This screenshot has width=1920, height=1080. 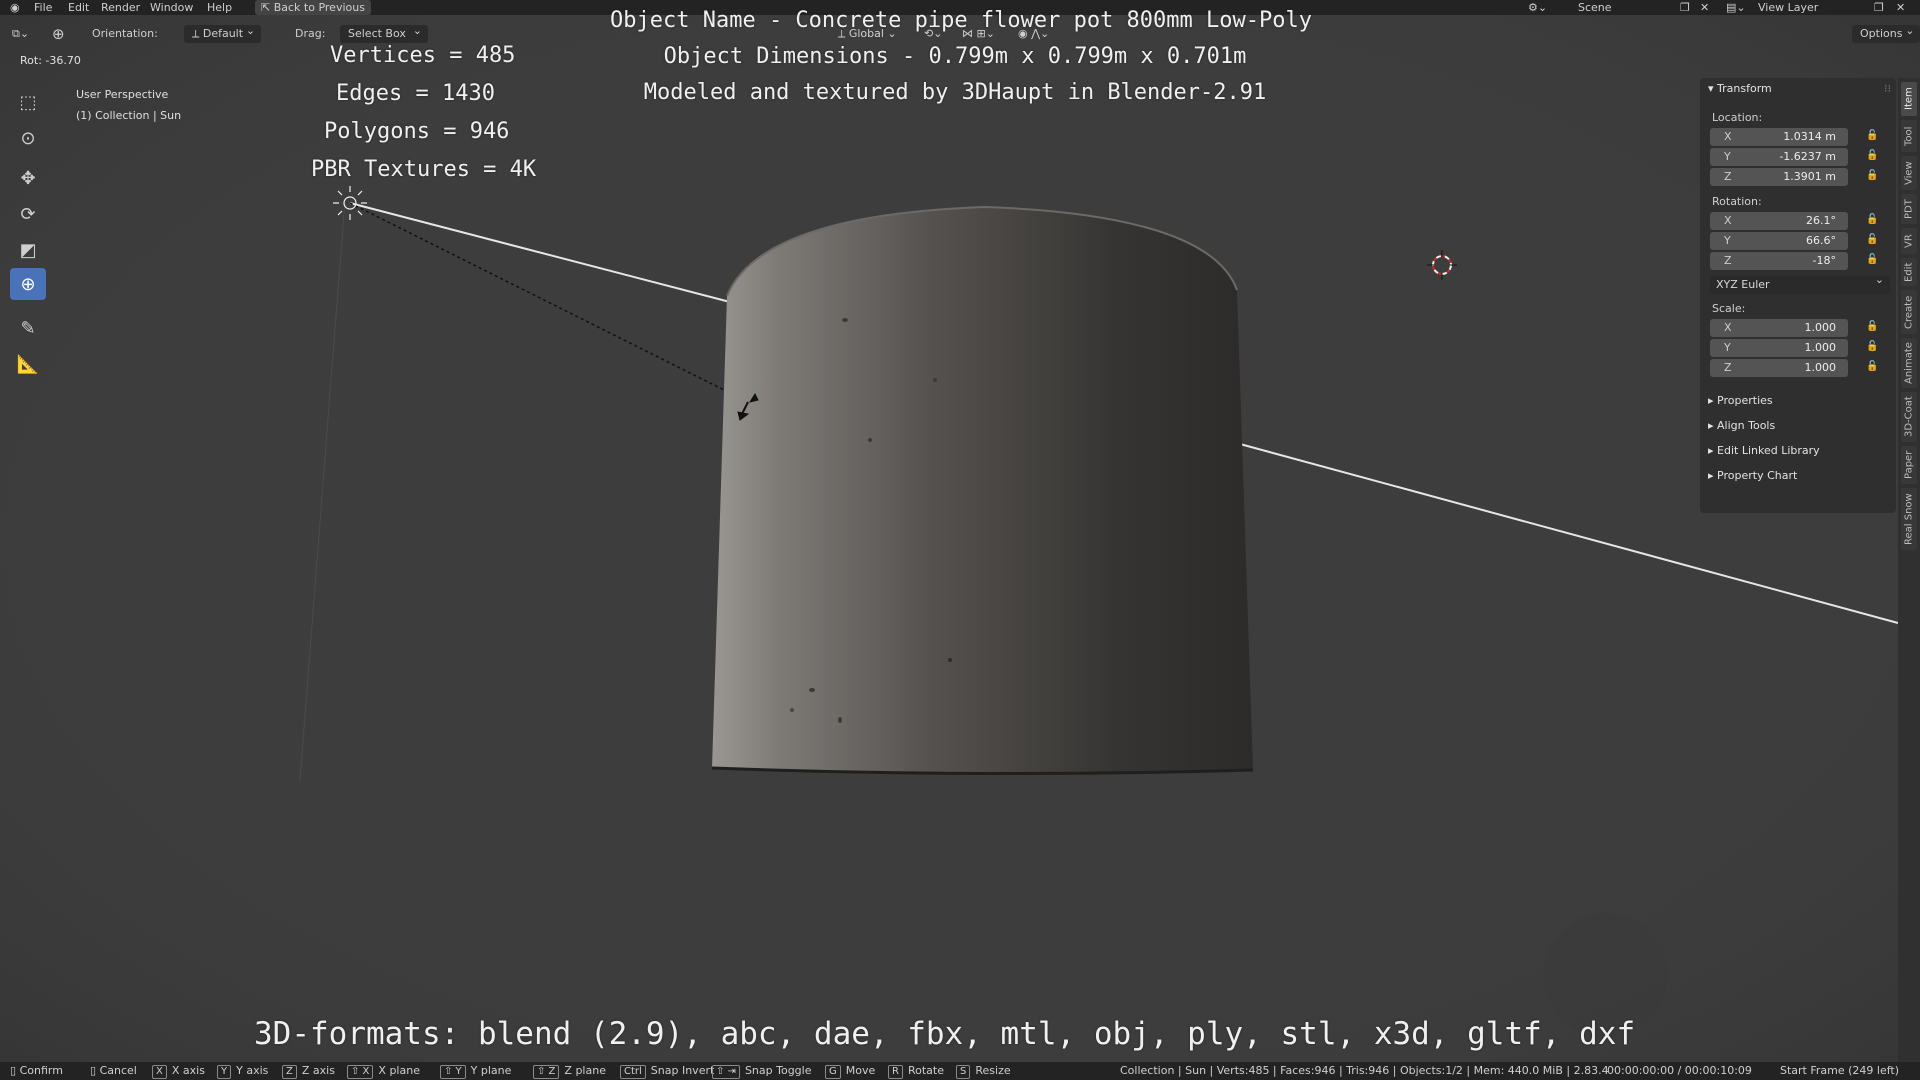 What do you see at coordinates (171, 7) in the screenshot?
I see `menu-window: Window` at bounding box center [171, 7].